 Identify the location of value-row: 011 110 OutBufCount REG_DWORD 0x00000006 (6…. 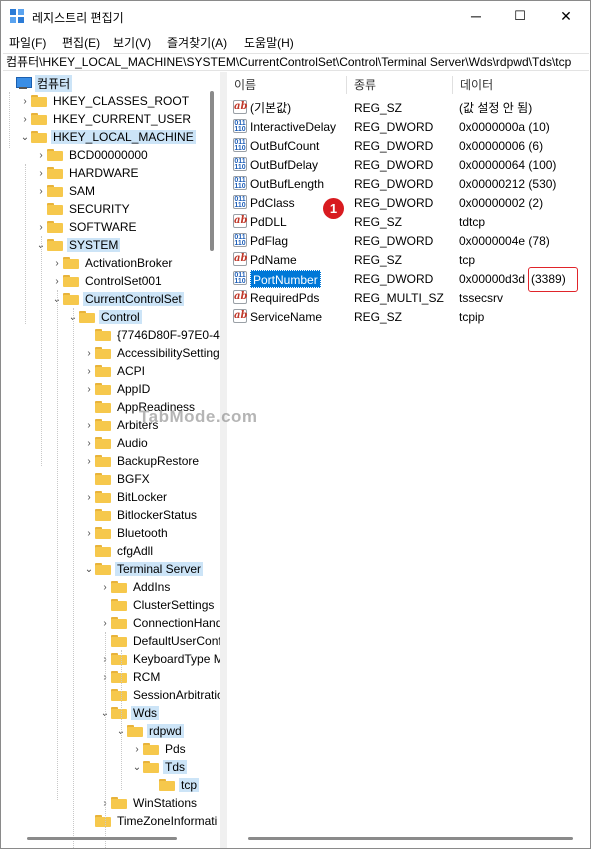
(408, 145).